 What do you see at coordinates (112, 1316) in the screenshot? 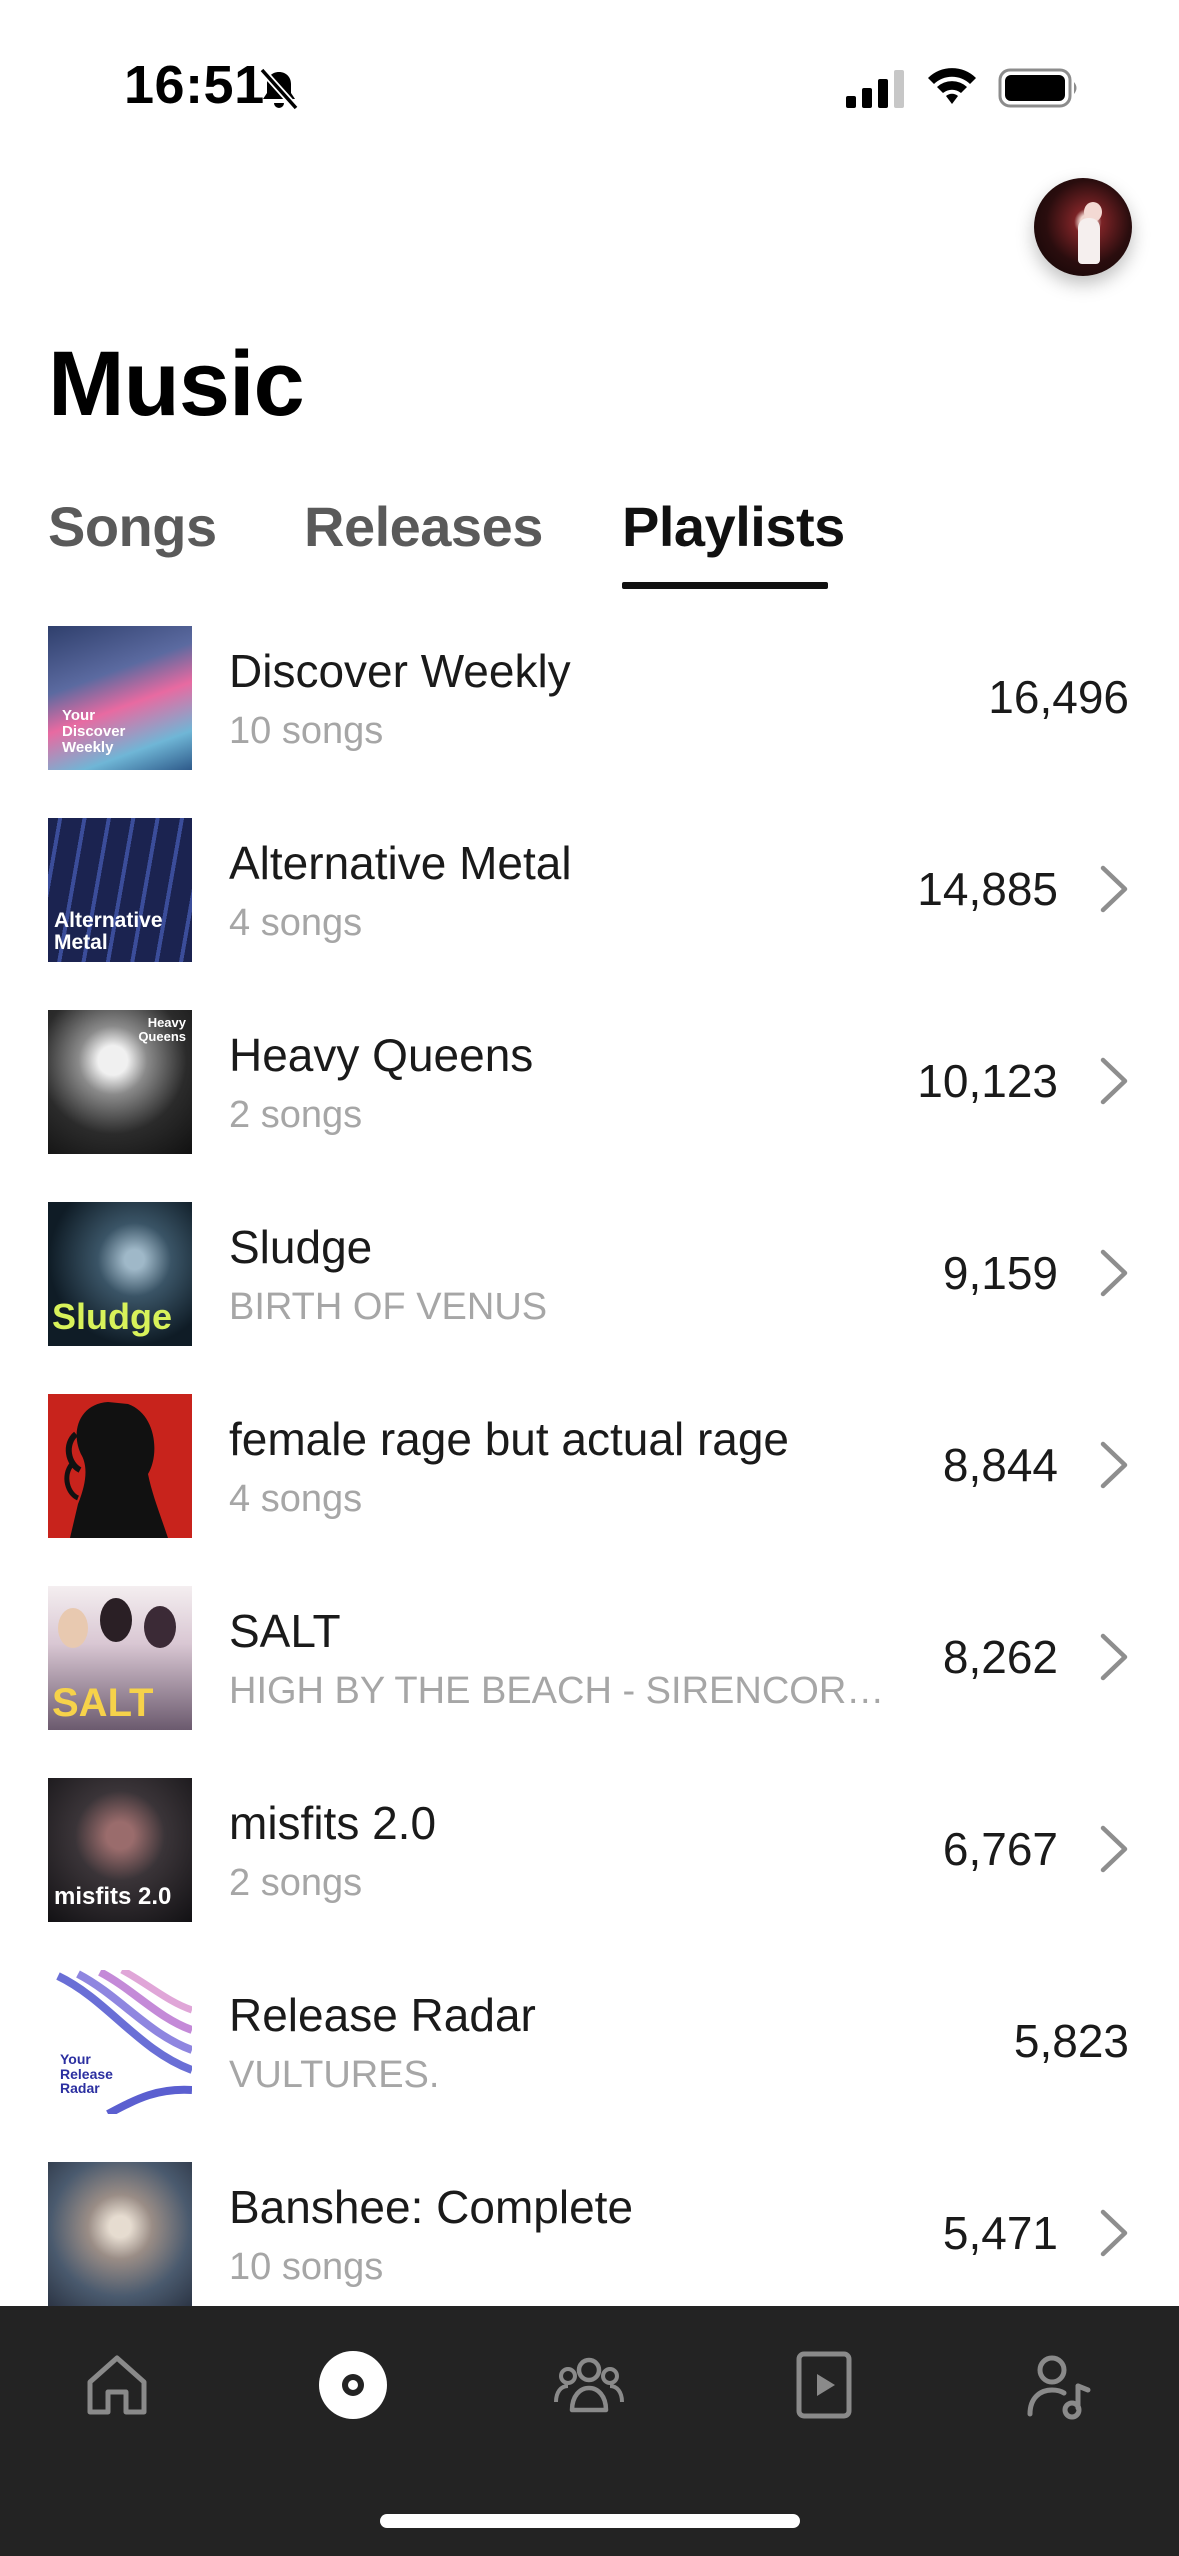
I see `cover-text: Sludge` at bounding box center [112, 1316].